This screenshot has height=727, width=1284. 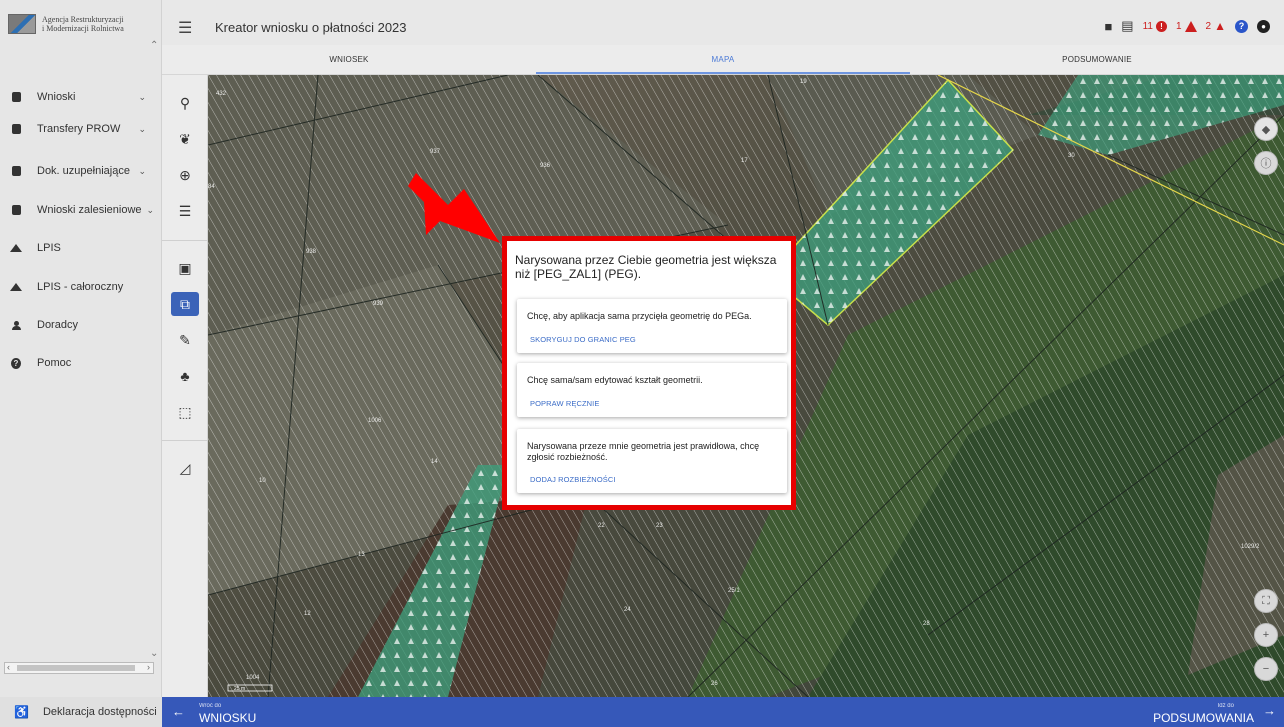 I want to click on select-area-icon: ▣, so click(x=185, y=268).